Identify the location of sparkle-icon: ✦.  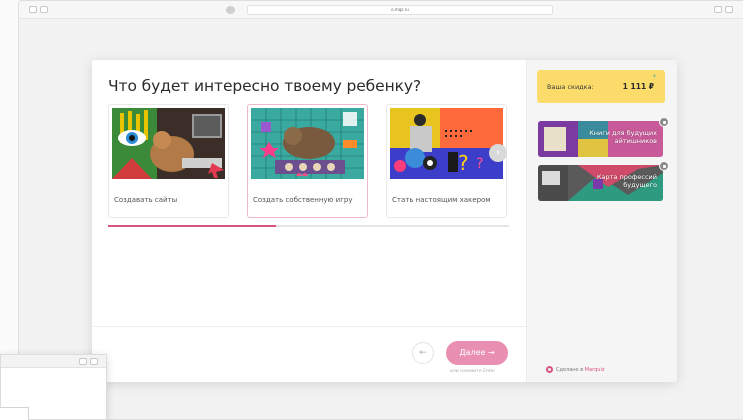
(654, 76).